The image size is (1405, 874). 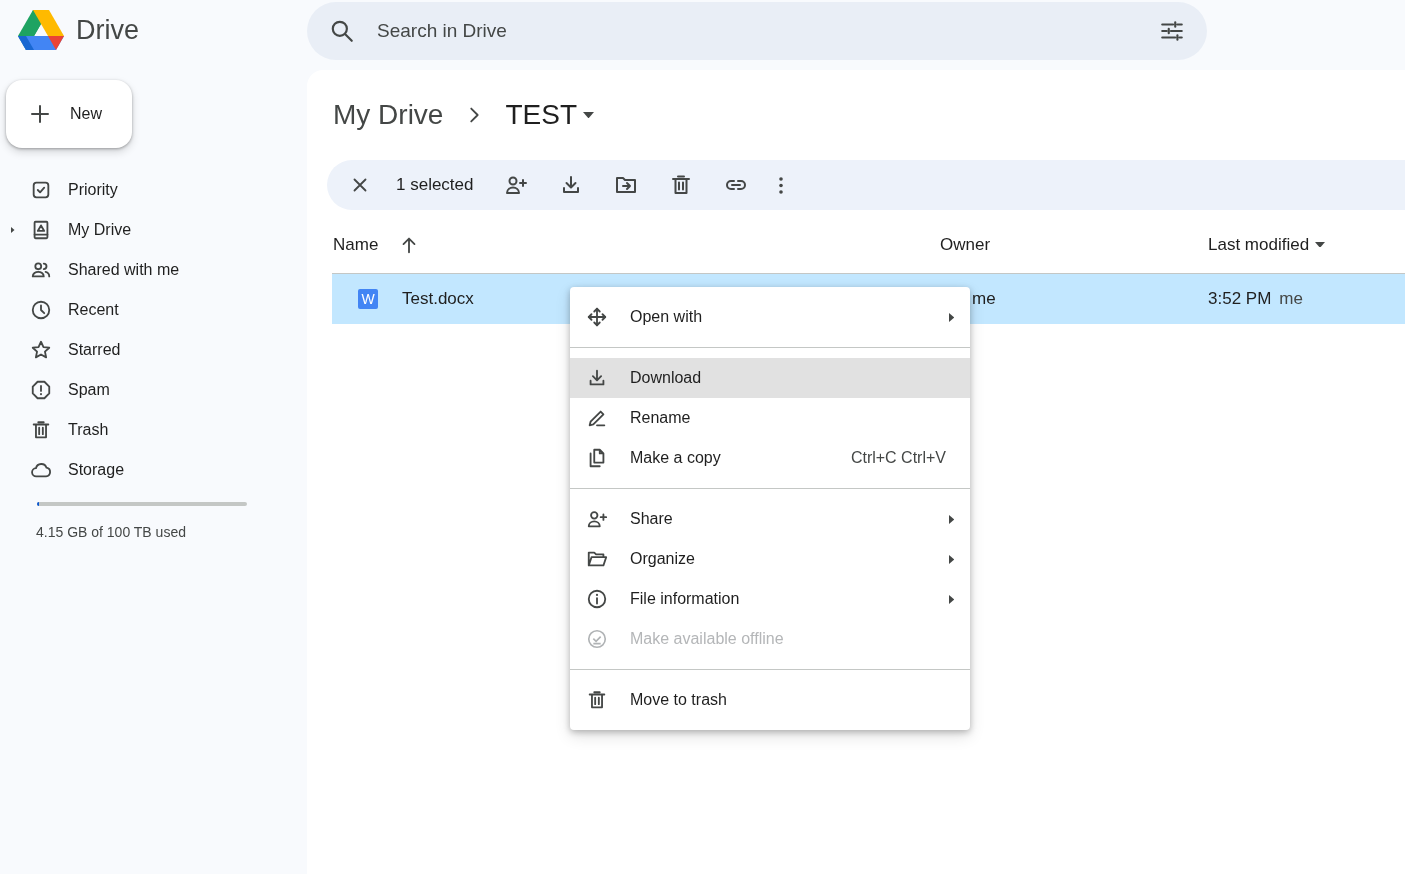 What do you see at coordinates (1291, 299) in the screenshot?
I see `modified-by: me` at bounding box center [1291, 299].